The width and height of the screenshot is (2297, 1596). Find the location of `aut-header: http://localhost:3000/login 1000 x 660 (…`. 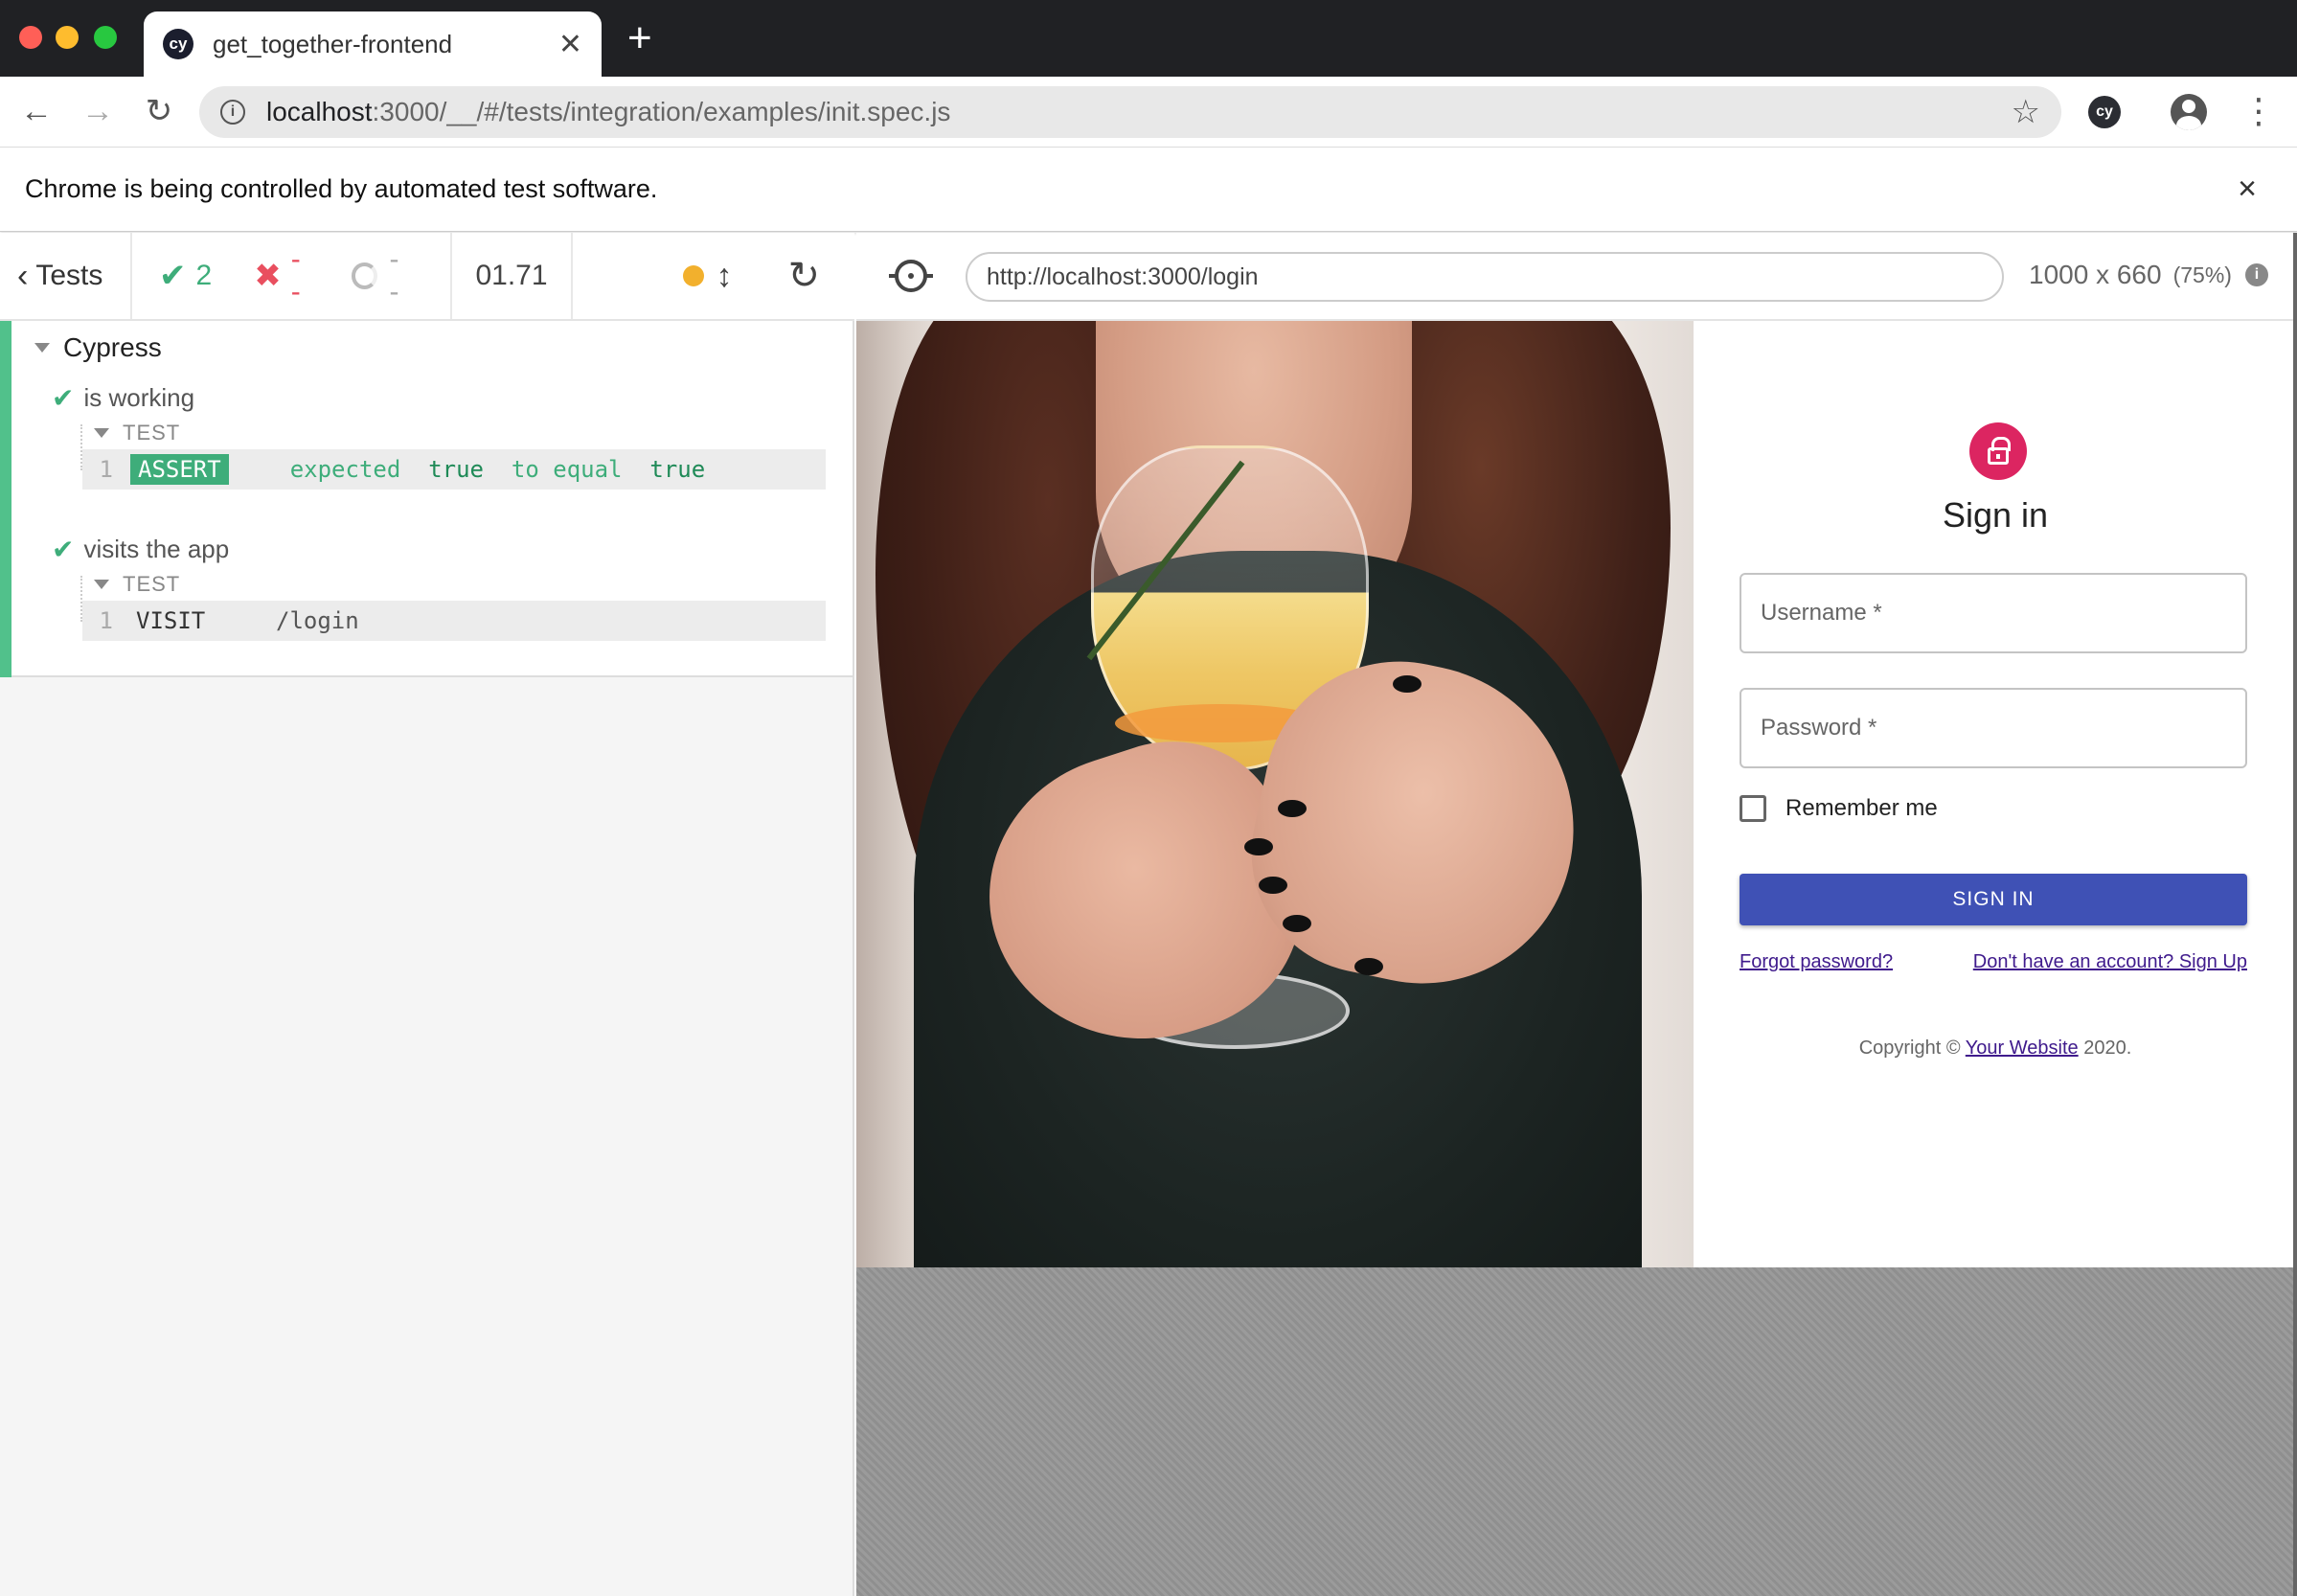

aut-header: http://localhost:3000/login 1000 x 660 (… is located at coordinates (1576, 277).